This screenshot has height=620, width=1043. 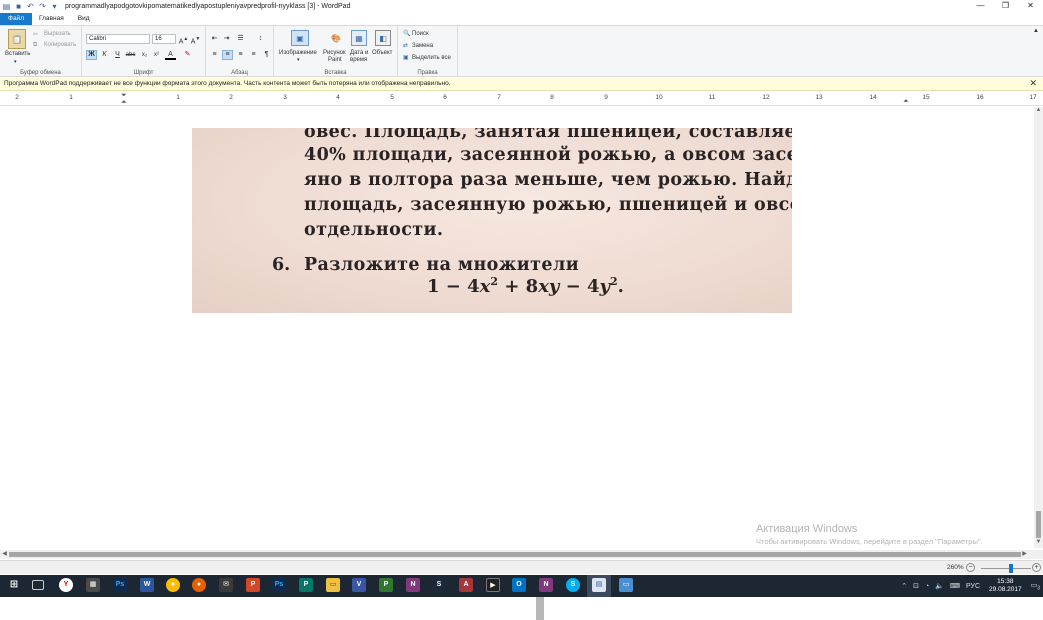 What do you see at coordinates (431, 58) in the screenshot?
I see `select-all-button: Выделить все` at bounding box center [431, 58].